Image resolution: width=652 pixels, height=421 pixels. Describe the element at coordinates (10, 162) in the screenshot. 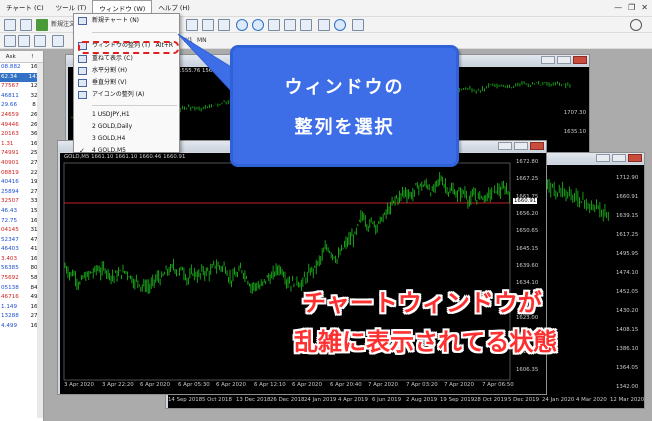

I see `ask-cell: 40901` at that location.